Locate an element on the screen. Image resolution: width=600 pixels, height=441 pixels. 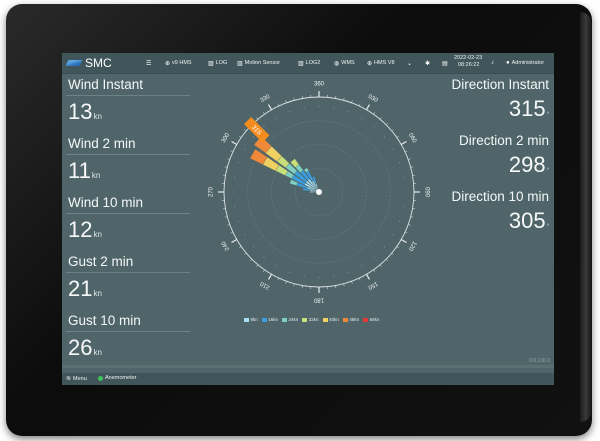
stat-value-row: 13 kn is located at coordinates (85, 112).